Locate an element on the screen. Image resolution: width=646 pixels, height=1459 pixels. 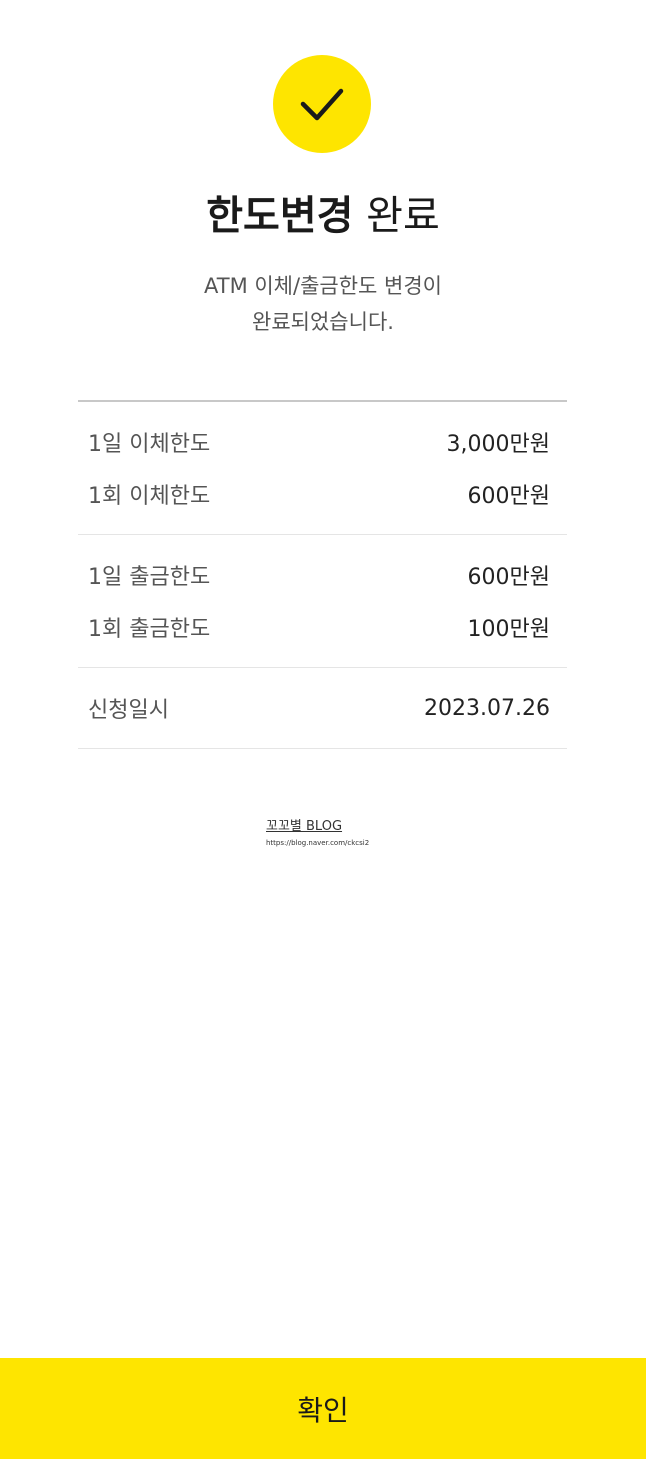
blog-watermark: 꼬꼬별 BLOG https://blog.naver.com/ckcsi2 is located at coordinates (326, 833).